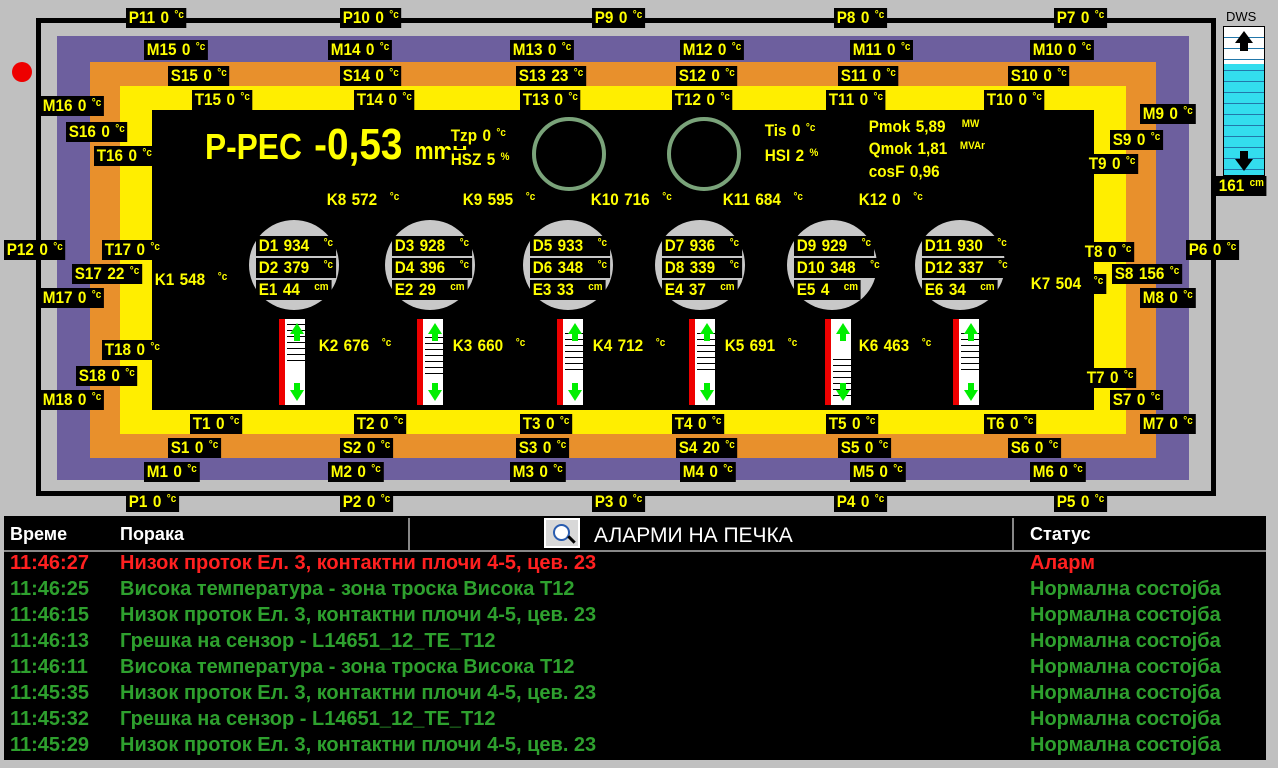 The image size is (1278, 768). Describe the element at coordinates (172, 472) in the screenshot. I see `sensor-m1: M1 0 °c` at that location.